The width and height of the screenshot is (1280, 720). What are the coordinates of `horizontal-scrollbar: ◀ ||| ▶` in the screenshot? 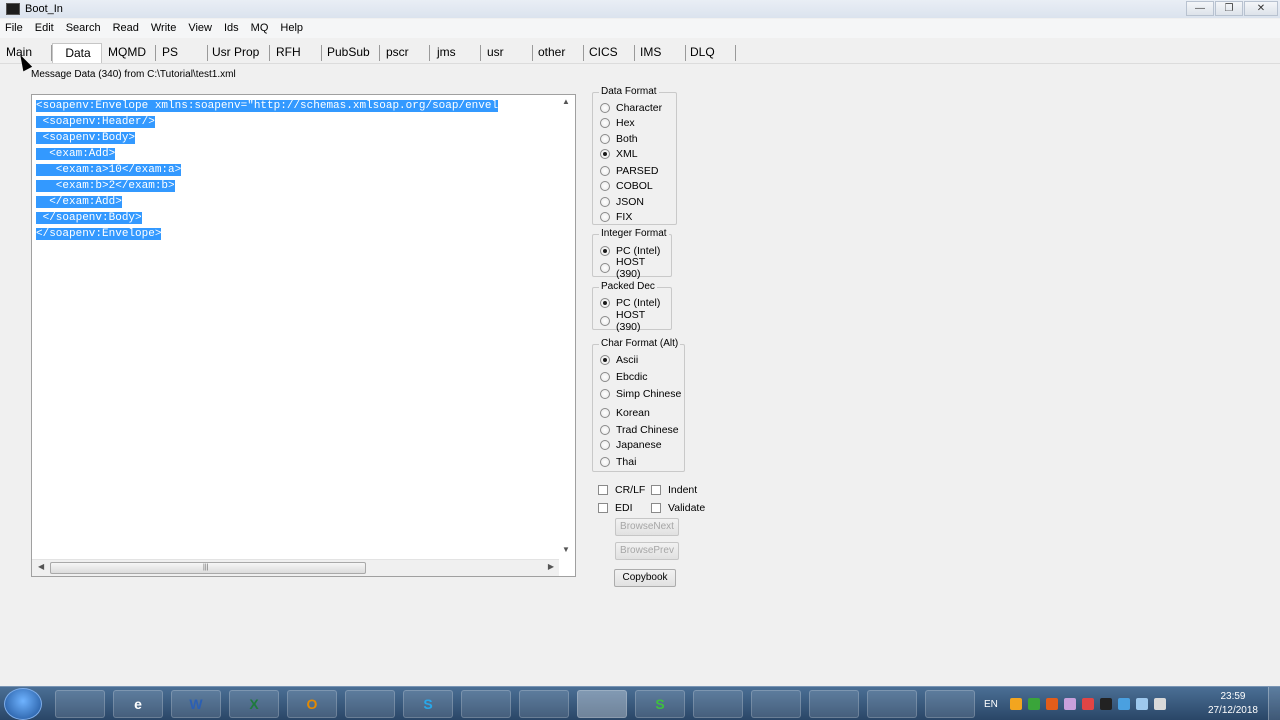 It's located at (295, 567).